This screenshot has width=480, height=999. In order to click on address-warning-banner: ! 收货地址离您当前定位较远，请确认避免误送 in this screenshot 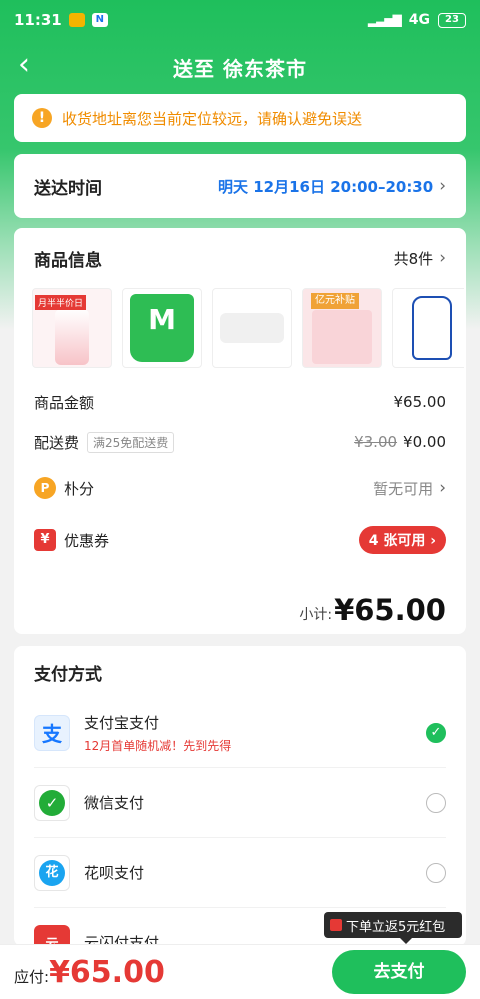, I will do `click(240, 118)`.